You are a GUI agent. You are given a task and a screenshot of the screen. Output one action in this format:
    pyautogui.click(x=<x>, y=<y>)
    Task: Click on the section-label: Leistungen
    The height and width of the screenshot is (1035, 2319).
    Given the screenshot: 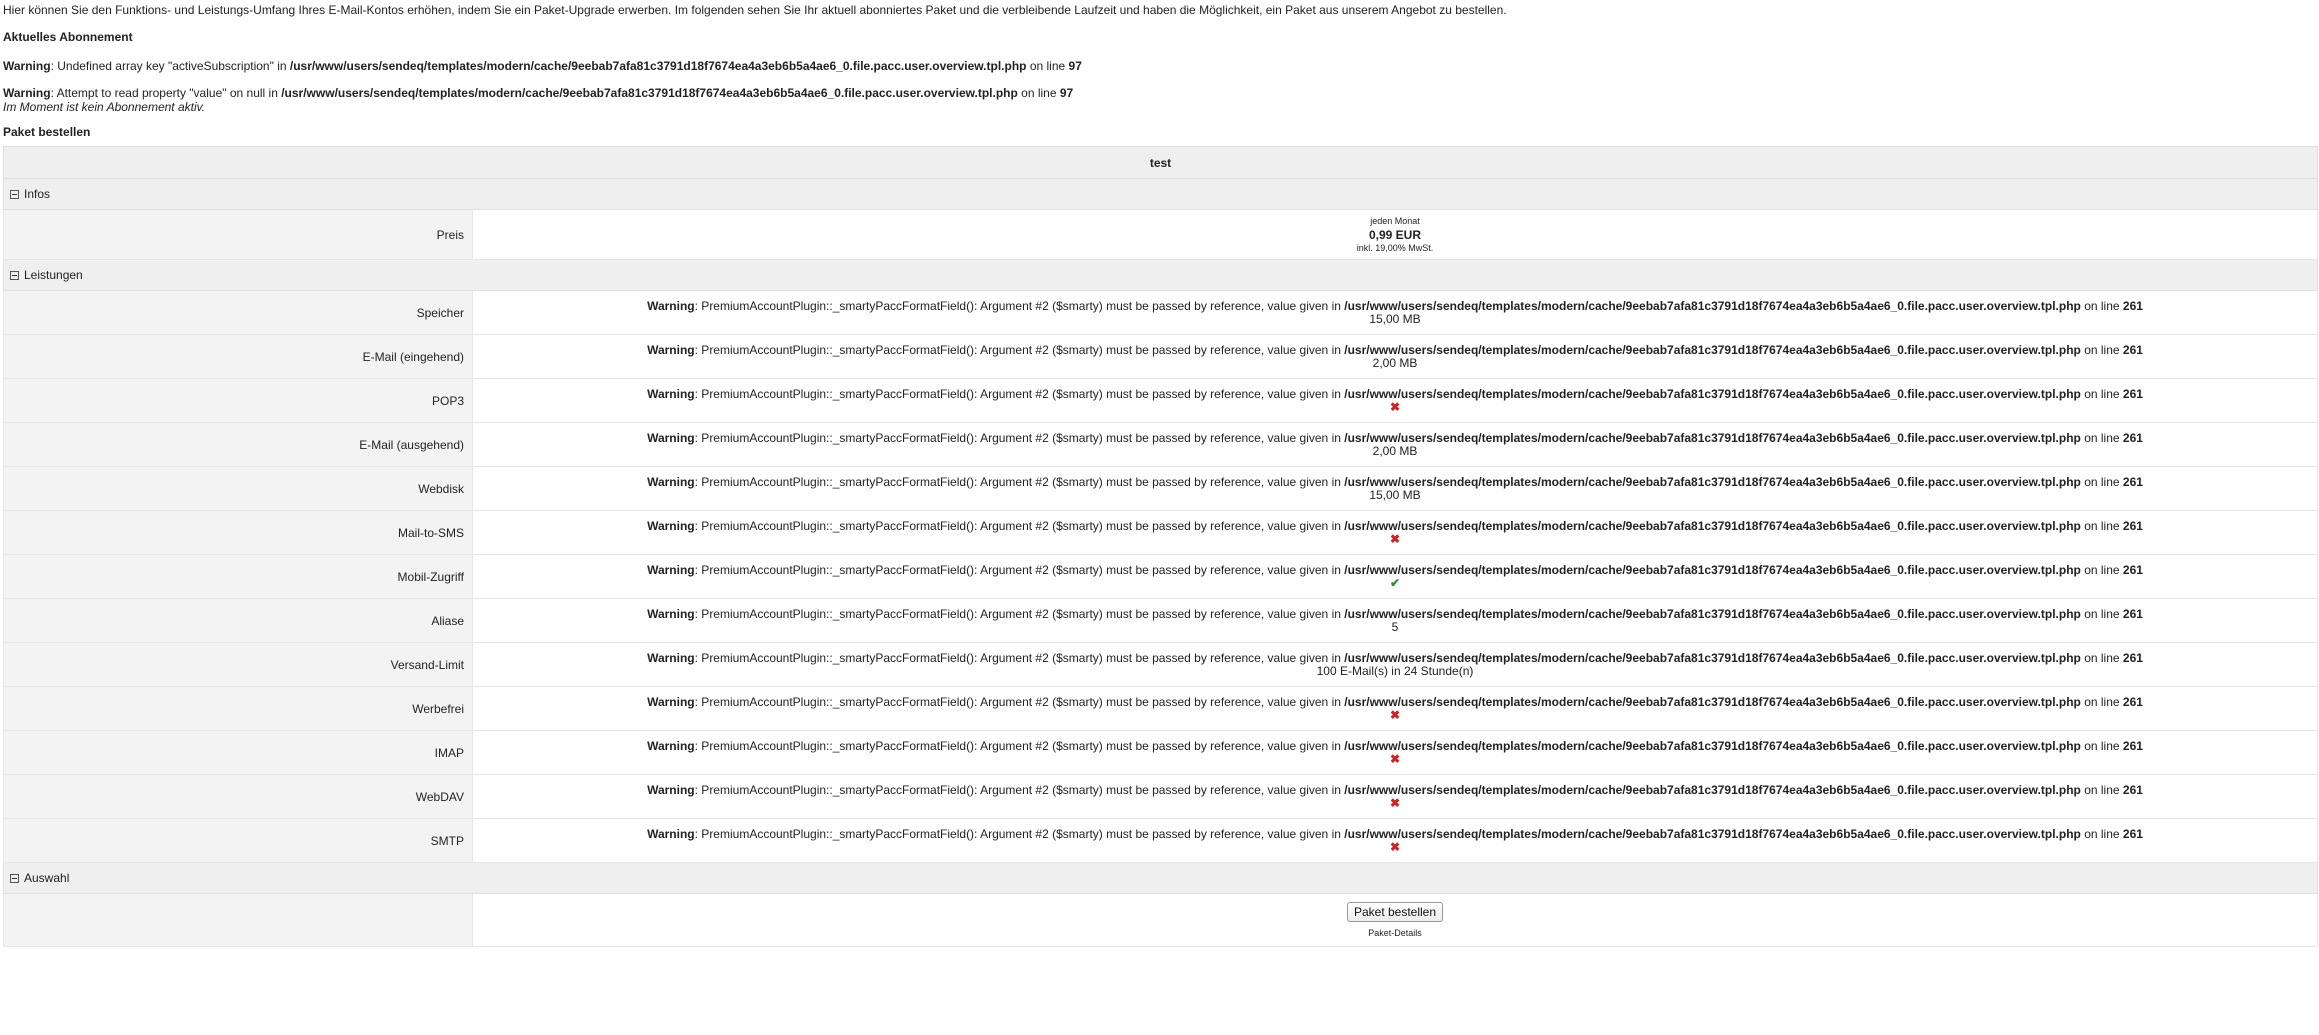 What is the action you would take?
    pyautogui.click(x=53, y=275)
    